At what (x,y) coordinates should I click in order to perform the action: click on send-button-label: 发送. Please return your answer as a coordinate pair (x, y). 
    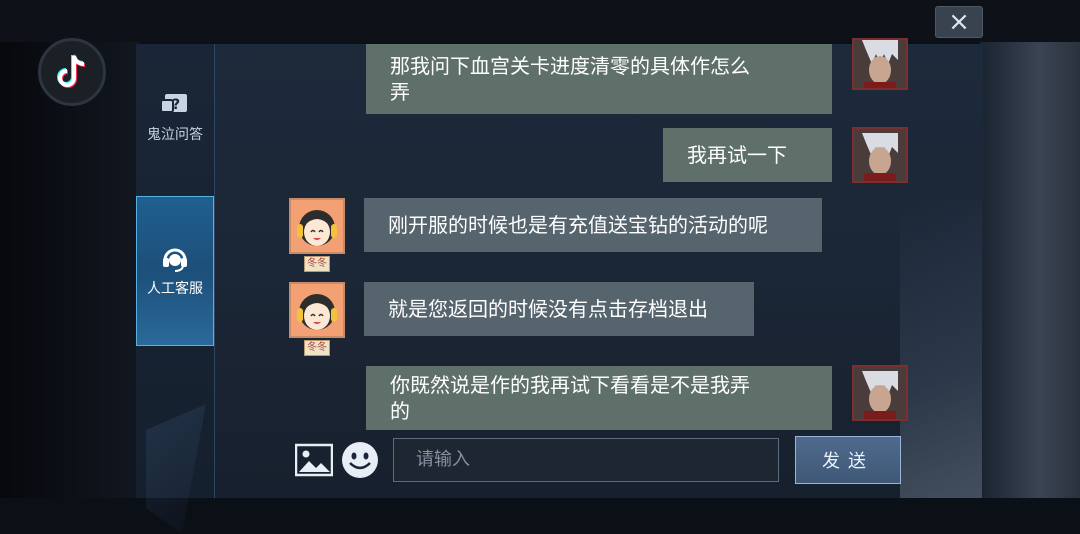
    Looking at the image, I should click on (848, 461).